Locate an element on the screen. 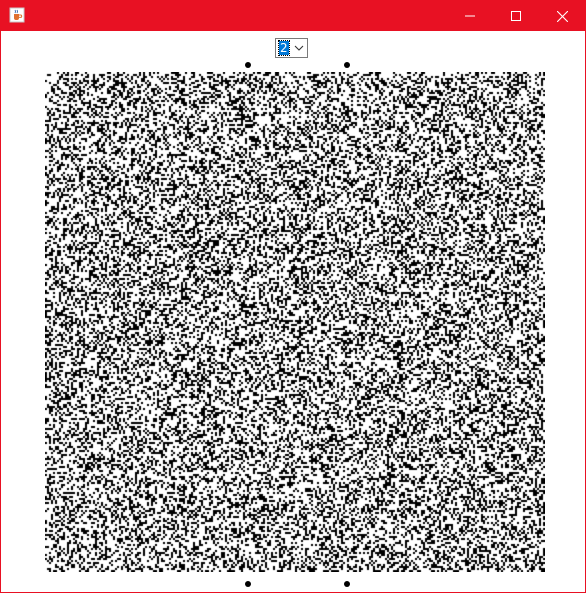  maximize-button is located at coordinates (516, 16).